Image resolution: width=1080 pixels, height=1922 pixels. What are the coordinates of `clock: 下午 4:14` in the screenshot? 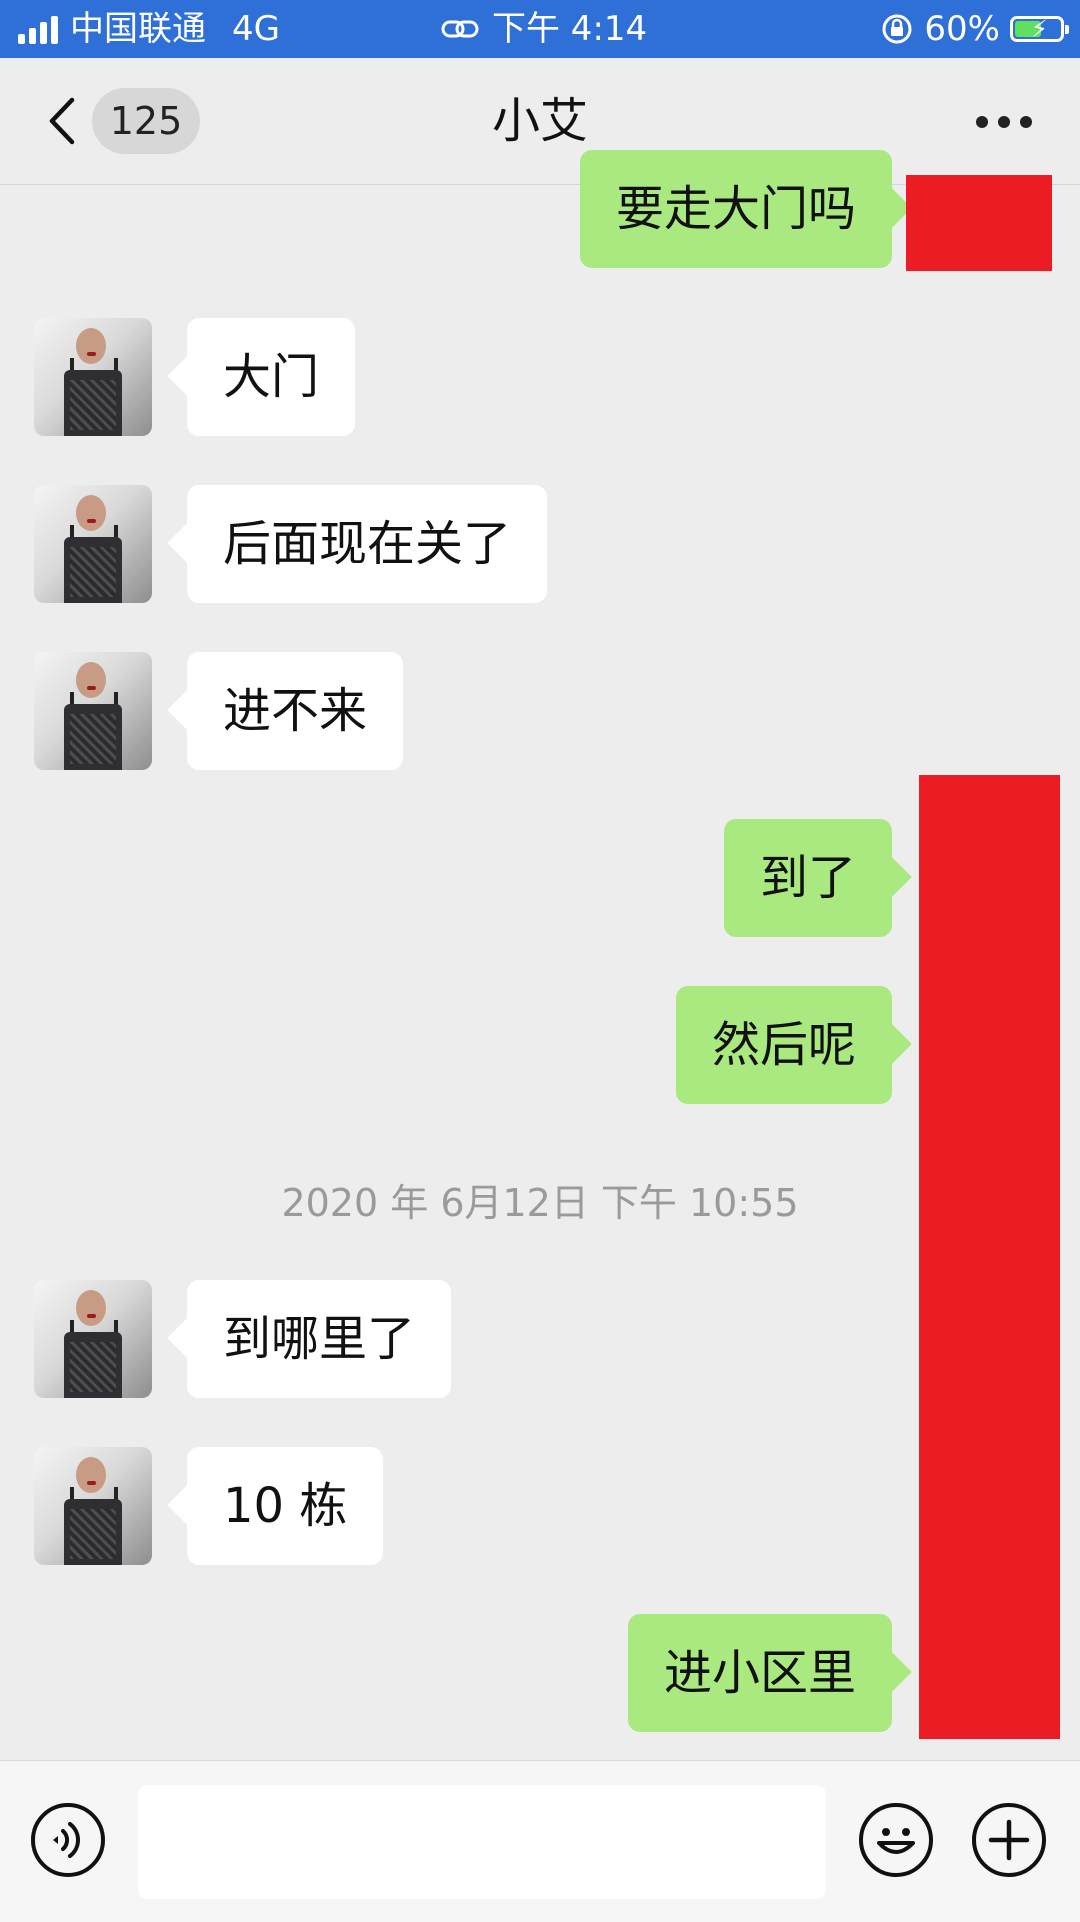 It's located at (570, 29).